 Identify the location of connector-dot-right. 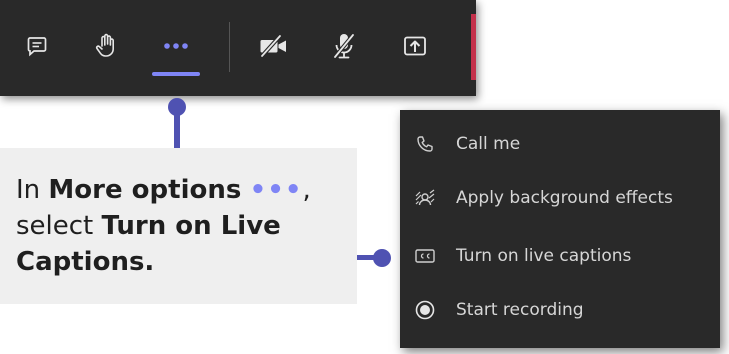
(382, 258).